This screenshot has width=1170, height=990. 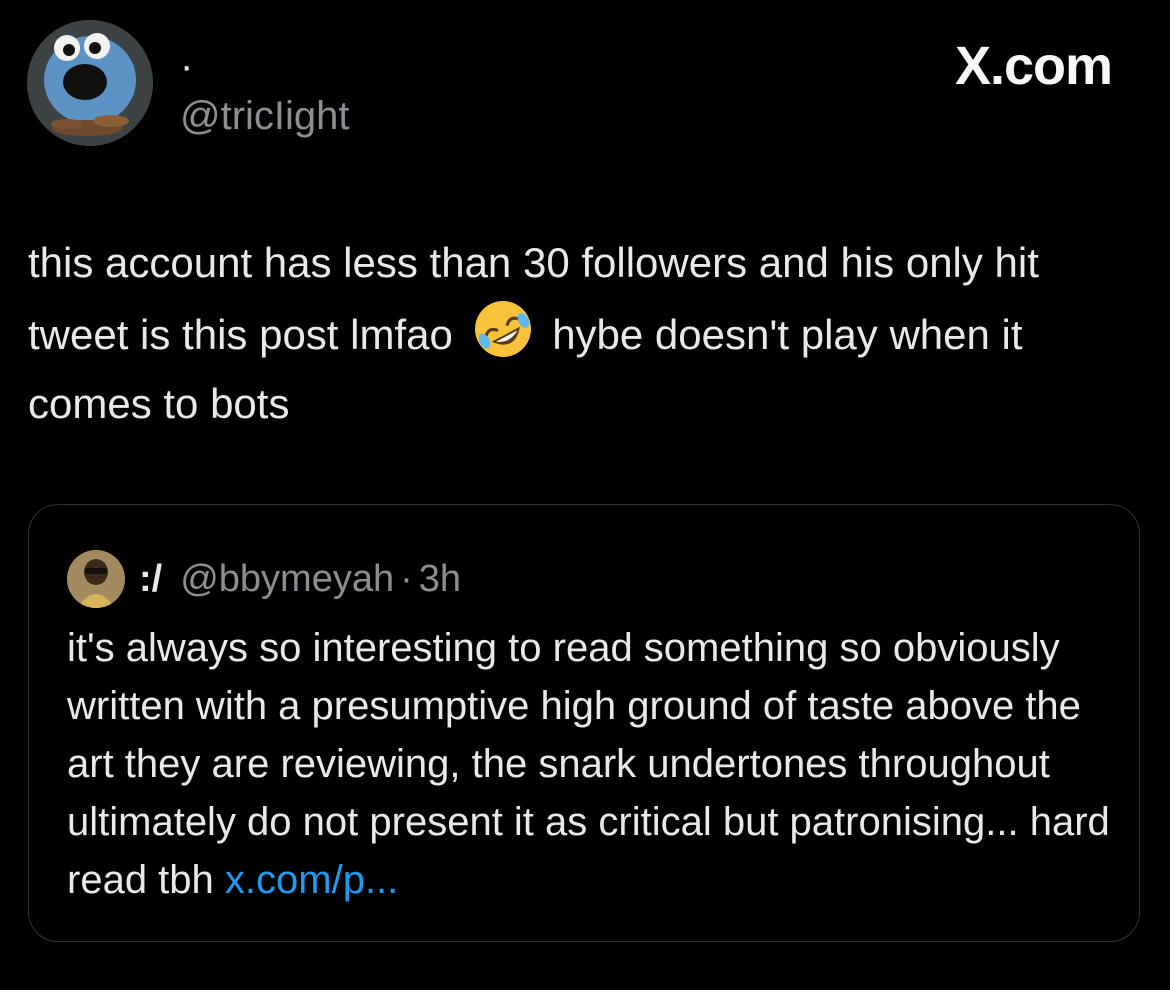 What do you see at coordinates (150, 579) in the screenshot?
I see `quoted-author-display-name: :/` at bounding box center [150, 579].